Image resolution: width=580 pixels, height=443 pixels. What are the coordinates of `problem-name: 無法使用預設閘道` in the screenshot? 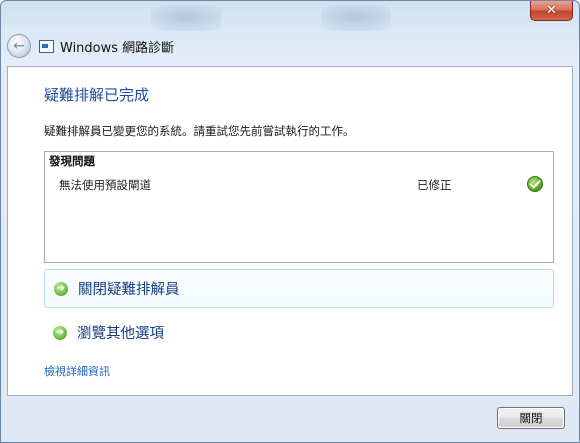 It's located at (105, 185).